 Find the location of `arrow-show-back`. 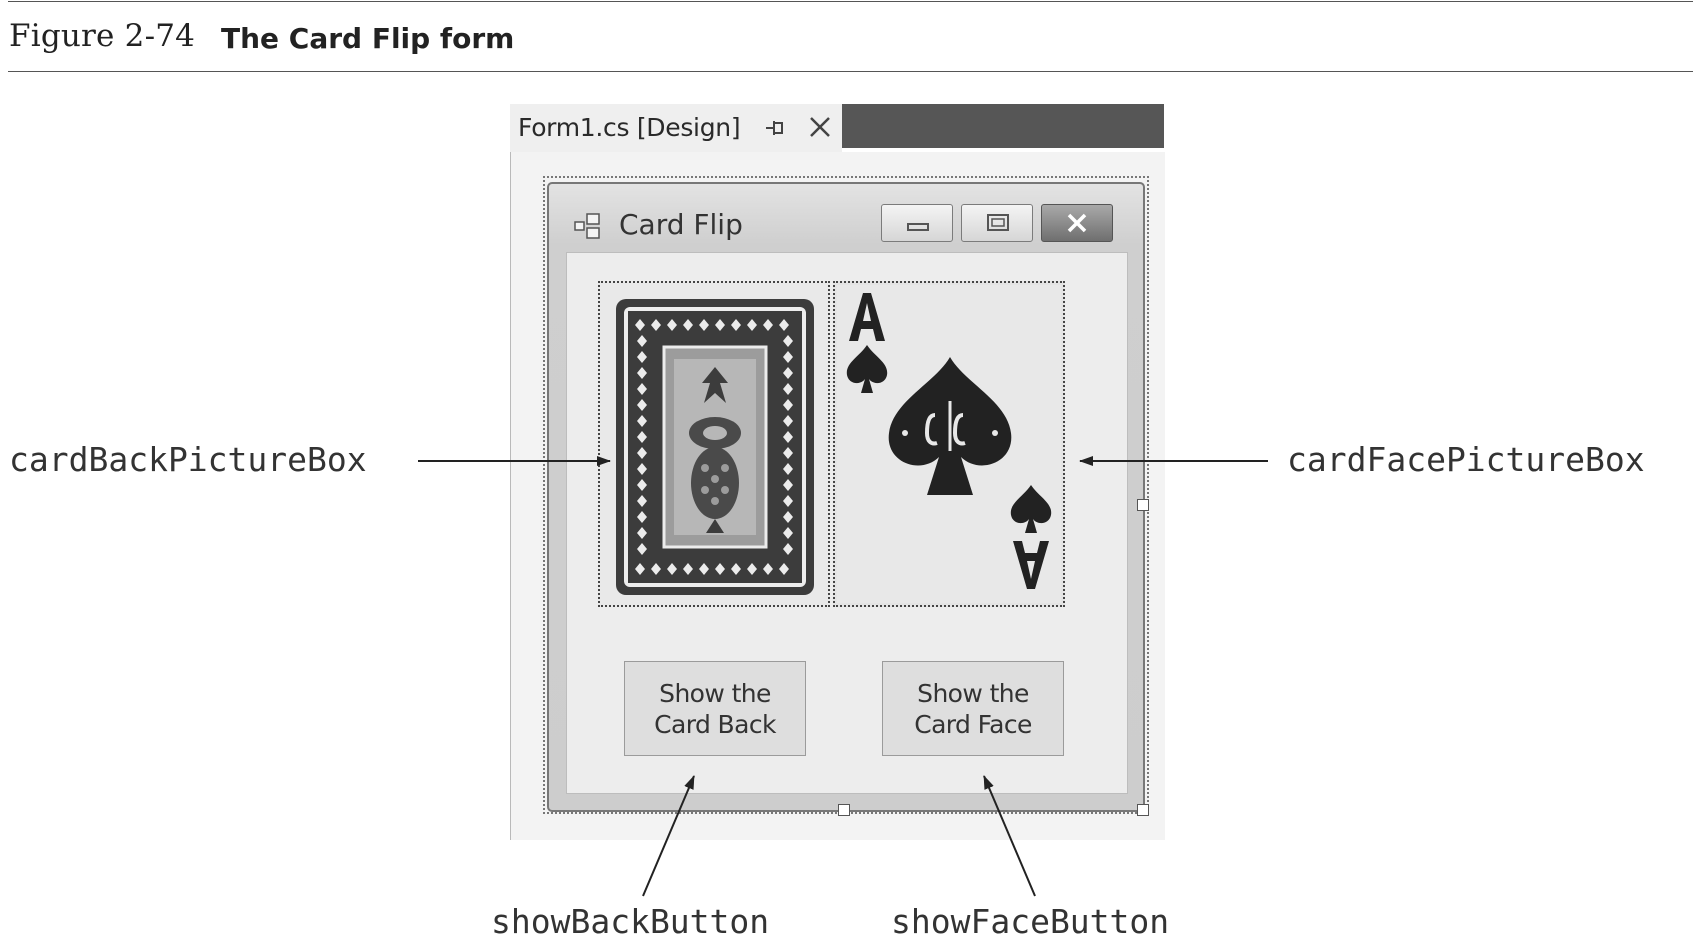

arrow-show-back is located at coordinates (668, 836).